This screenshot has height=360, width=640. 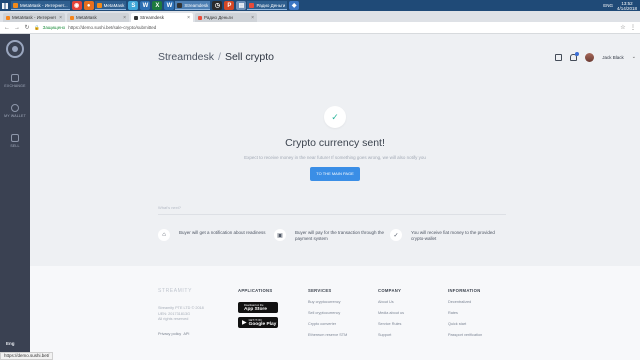 I want to click on footer-link: Quick start, so click(x=483, y=324).